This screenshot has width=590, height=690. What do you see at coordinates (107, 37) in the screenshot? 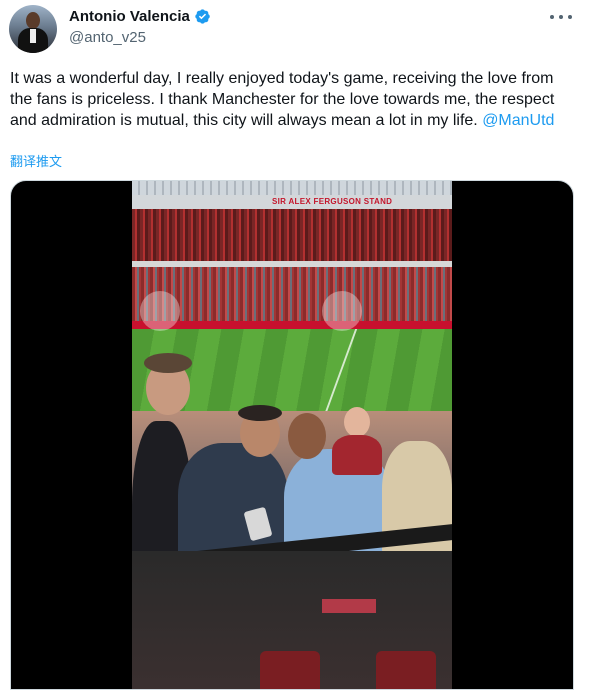
I see `author-handle: @anto_v25` at bounding box center [107, 37].